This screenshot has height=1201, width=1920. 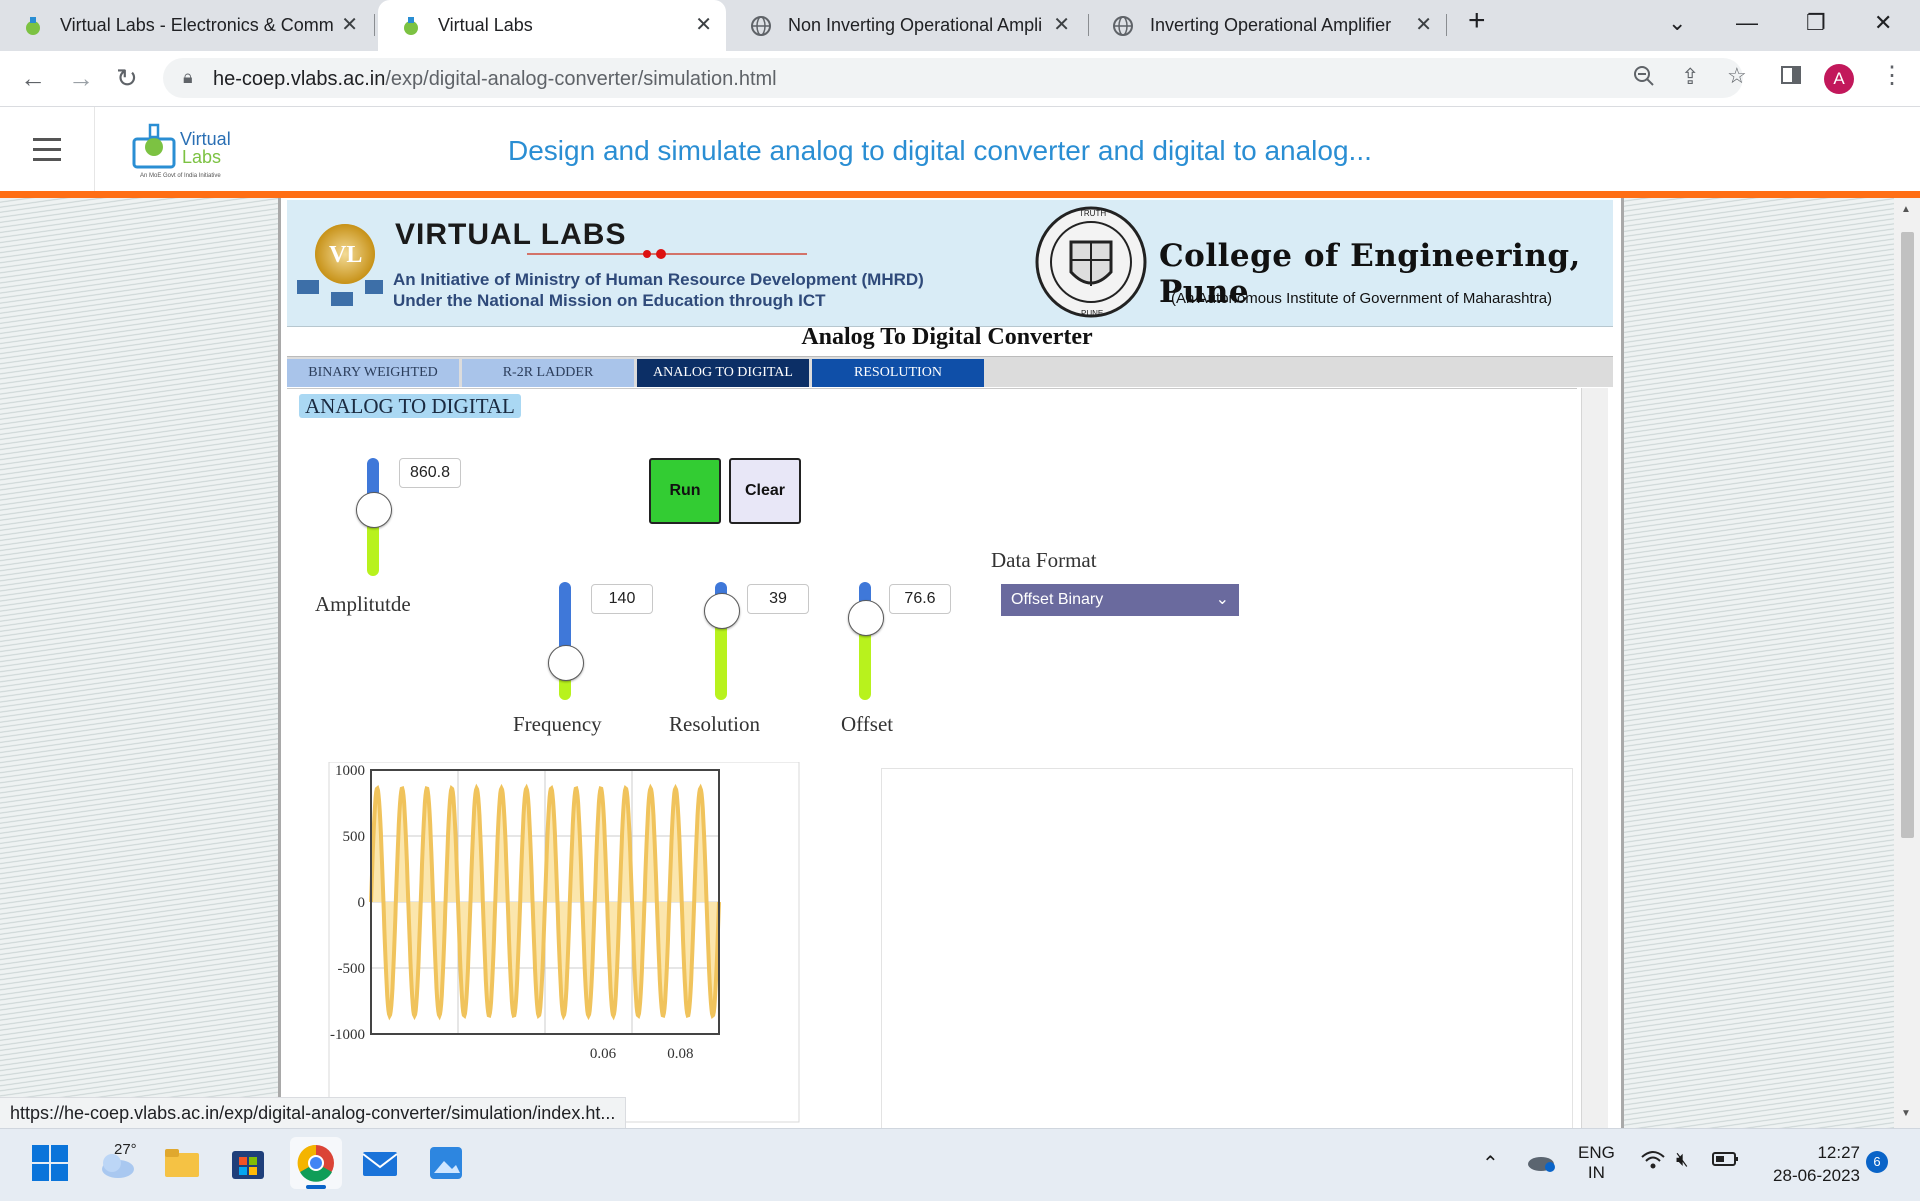 What do you see at coordinates (1682, 1160) in the screenshot?
I see `volume-muted-icon: 🔇︎` at bounding box center [1682, 1160].